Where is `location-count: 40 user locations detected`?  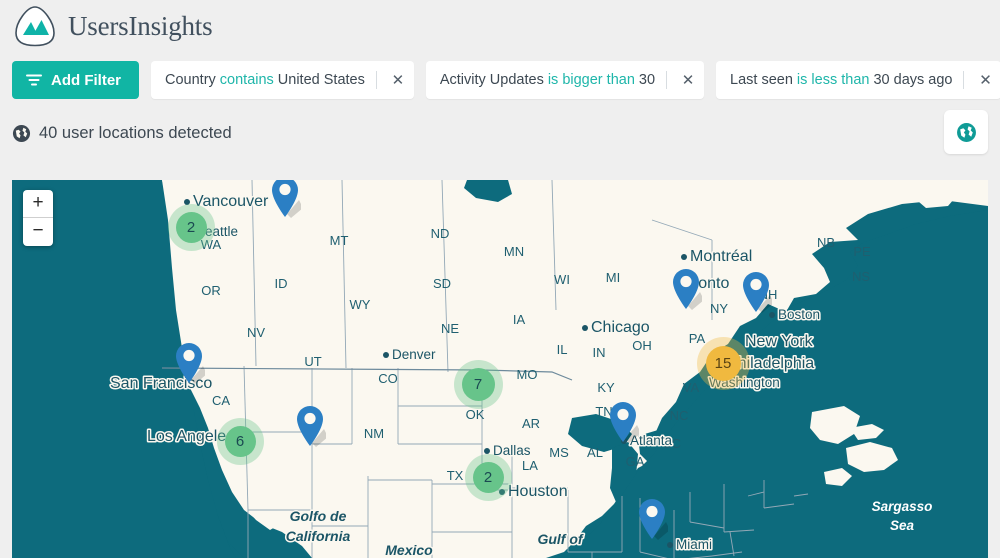
location-count: 40 user locations detected is located at coordinates (122, 133).